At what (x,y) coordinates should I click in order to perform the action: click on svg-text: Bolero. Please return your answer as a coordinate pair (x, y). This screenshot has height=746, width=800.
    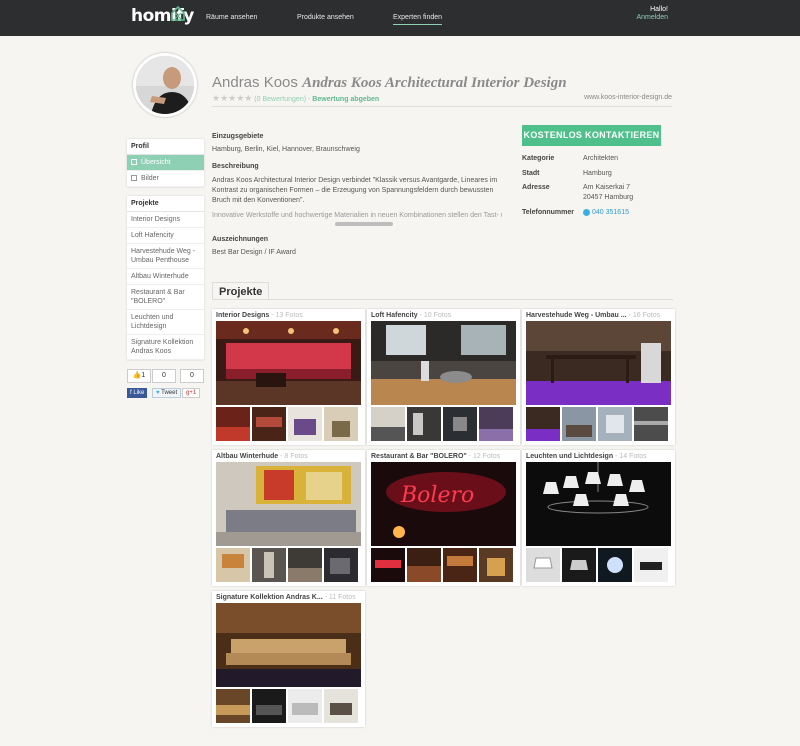
    Looking at the image, I should click on (437, 495).